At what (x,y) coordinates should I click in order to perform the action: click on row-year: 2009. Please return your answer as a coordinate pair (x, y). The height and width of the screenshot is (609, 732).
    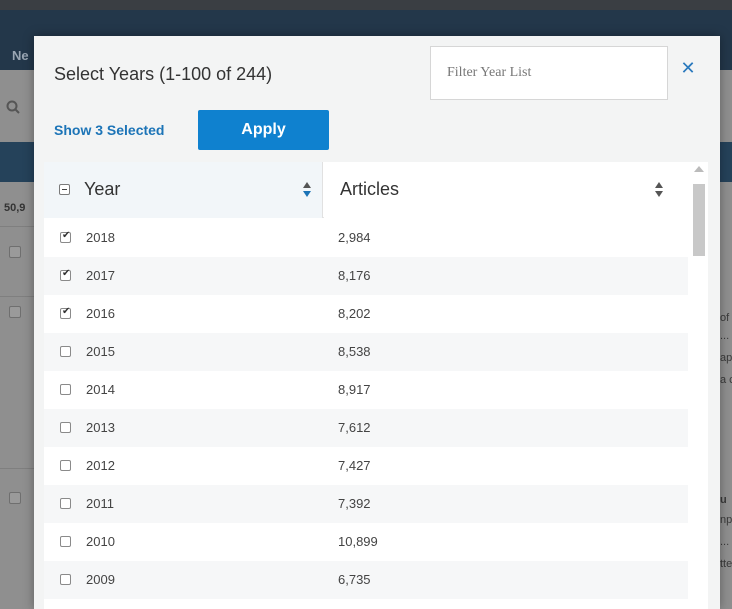
    Looking at the image, I should click on (100, 579).